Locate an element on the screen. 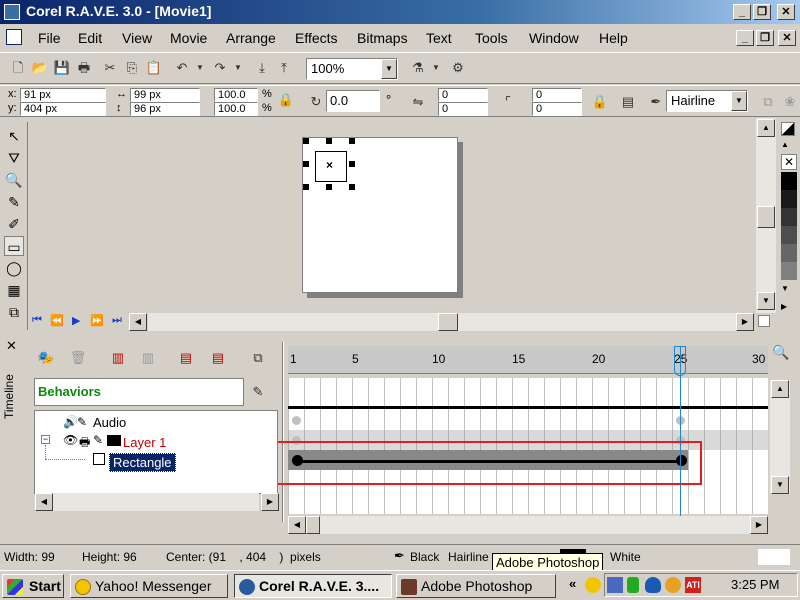 The height and width of the screenshot is (600, 800). options-icon: ⚙ is located at coordinates (458, 68).